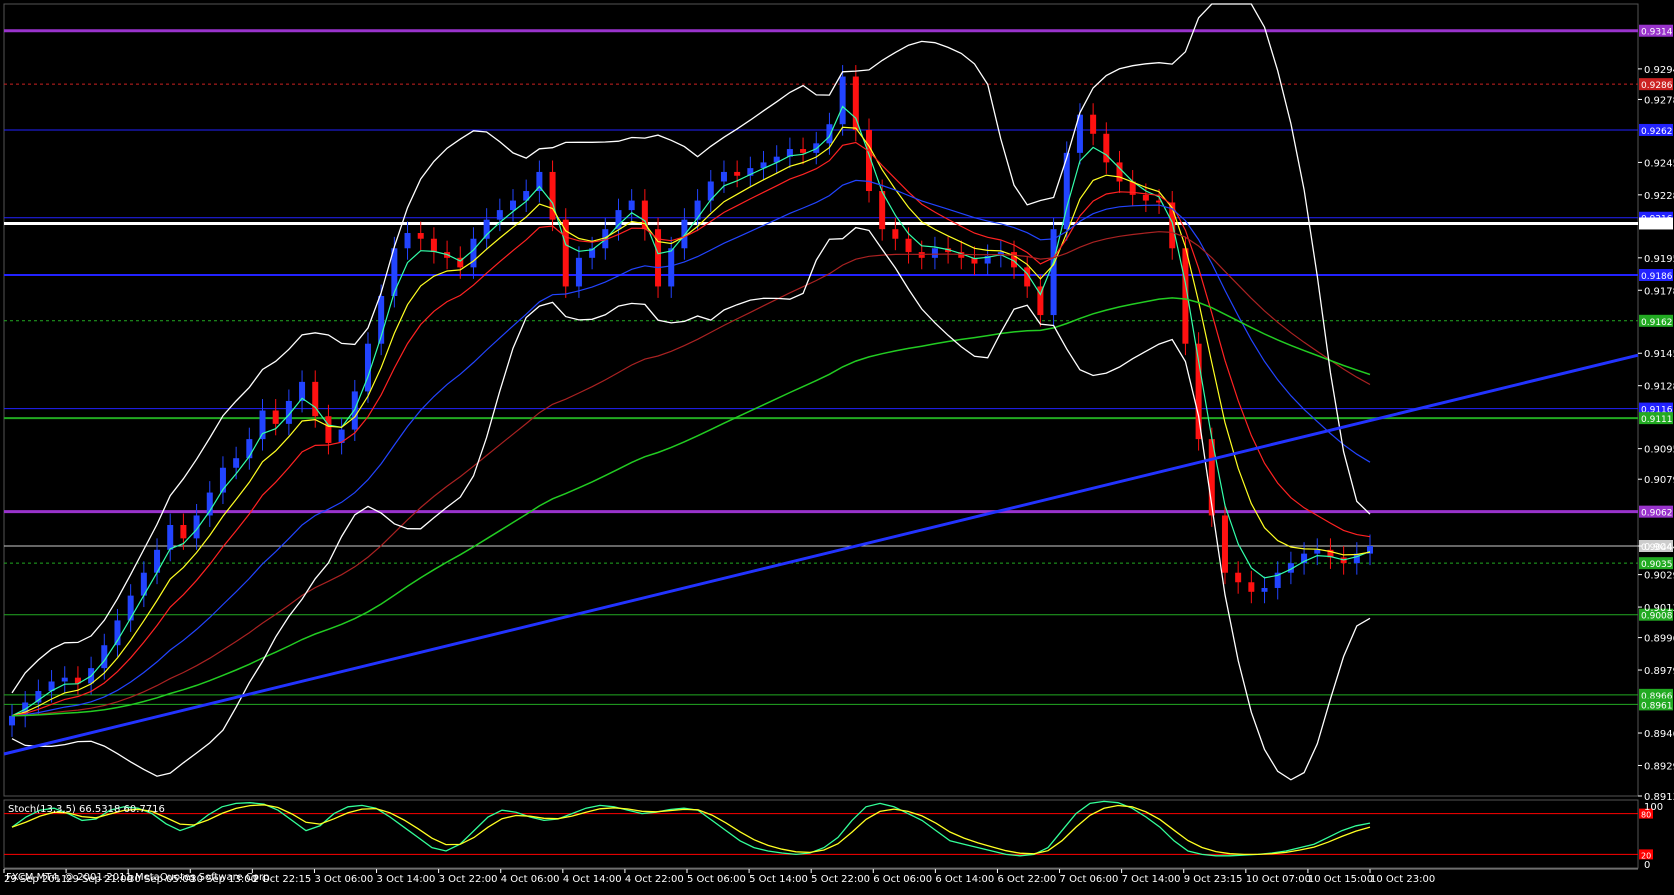  I want to click on price-tick-label: 0.8946, so click(1659, 734).